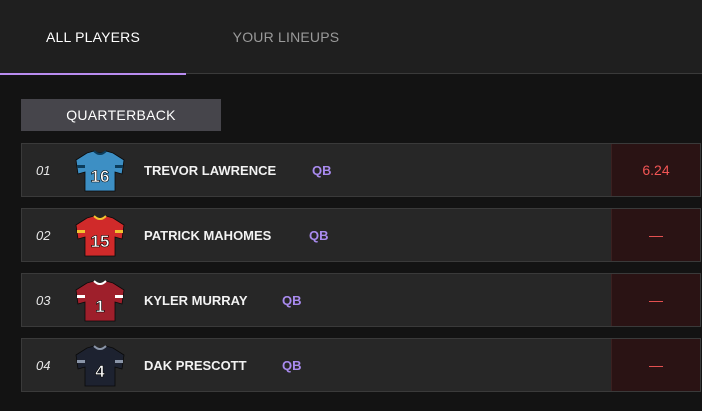  Describe the element at coordinates (208, 235) in the screenshot. I see `player-name: PATRICK MAHOMES` at that location.